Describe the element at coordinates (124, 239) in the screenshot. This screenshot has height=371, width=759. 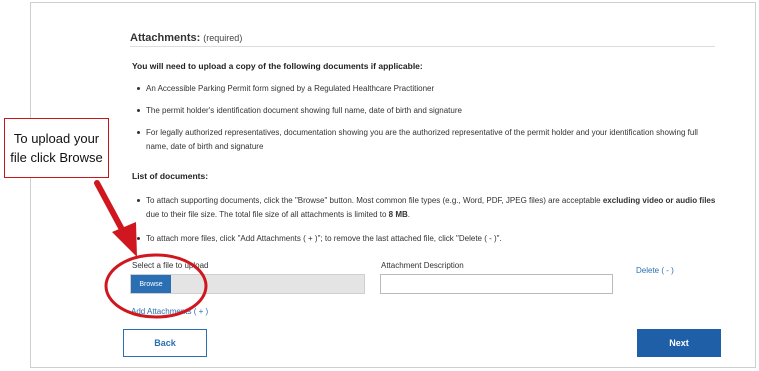
I see `callout-arrow-head` at that location.